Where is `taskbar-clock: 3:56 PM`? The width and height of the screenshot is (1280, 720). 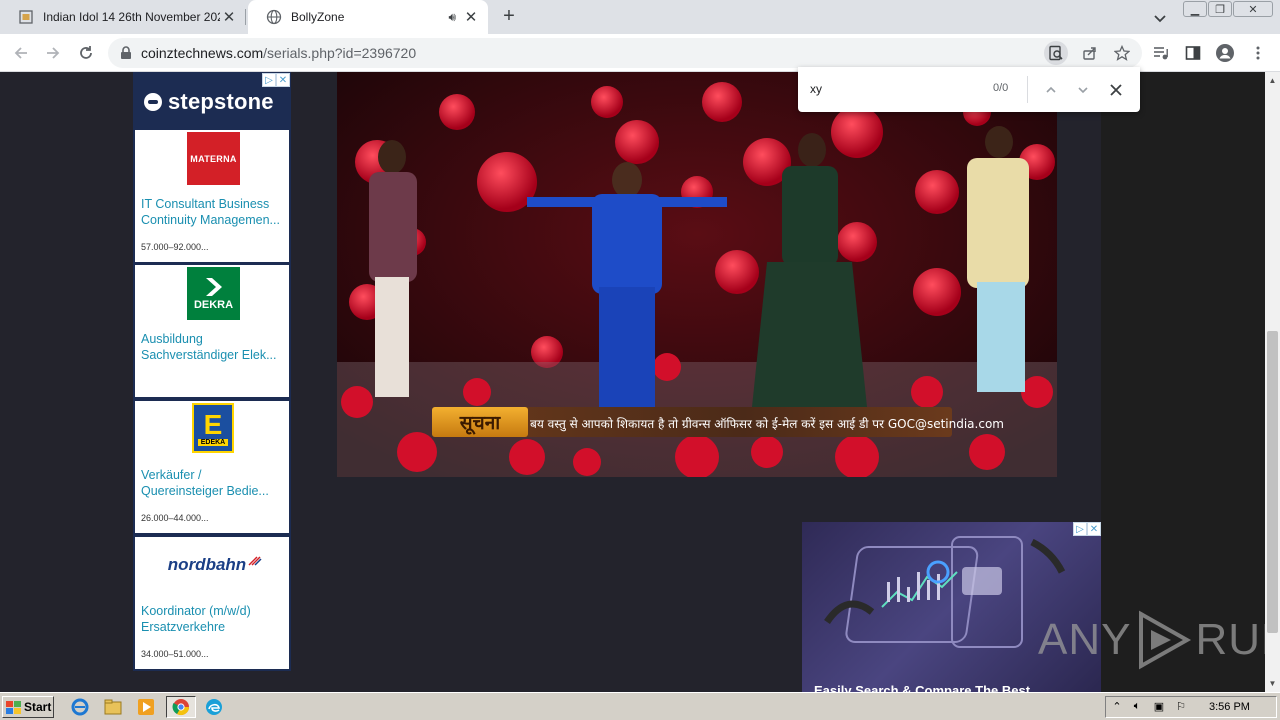 taskbar-clock: 3:56 PM is located at coordinates (1229, 707).